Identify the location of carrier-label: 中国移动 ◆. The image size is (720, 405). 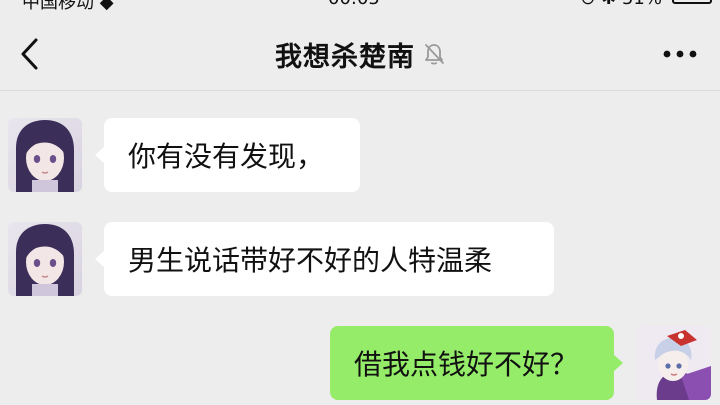
(68, 6).